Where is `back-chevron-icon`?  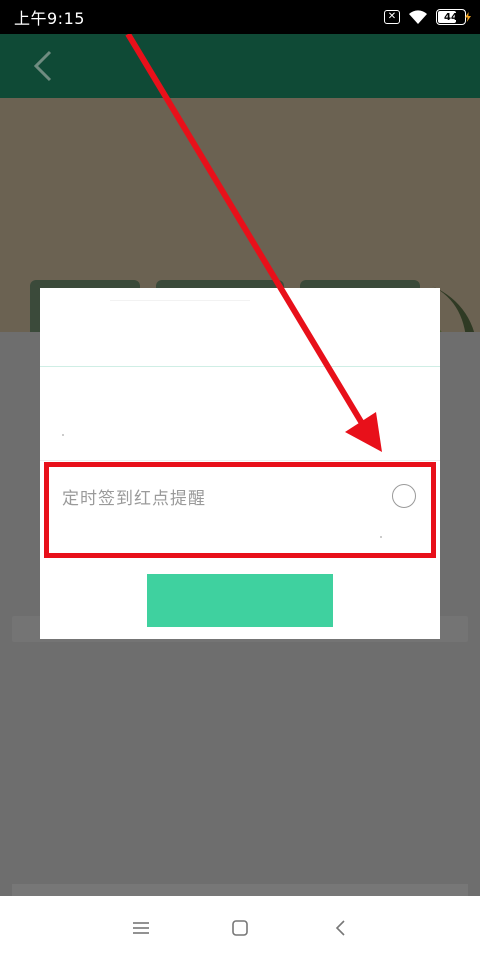 back-chevron-icon is located at coordinates (44, 66).